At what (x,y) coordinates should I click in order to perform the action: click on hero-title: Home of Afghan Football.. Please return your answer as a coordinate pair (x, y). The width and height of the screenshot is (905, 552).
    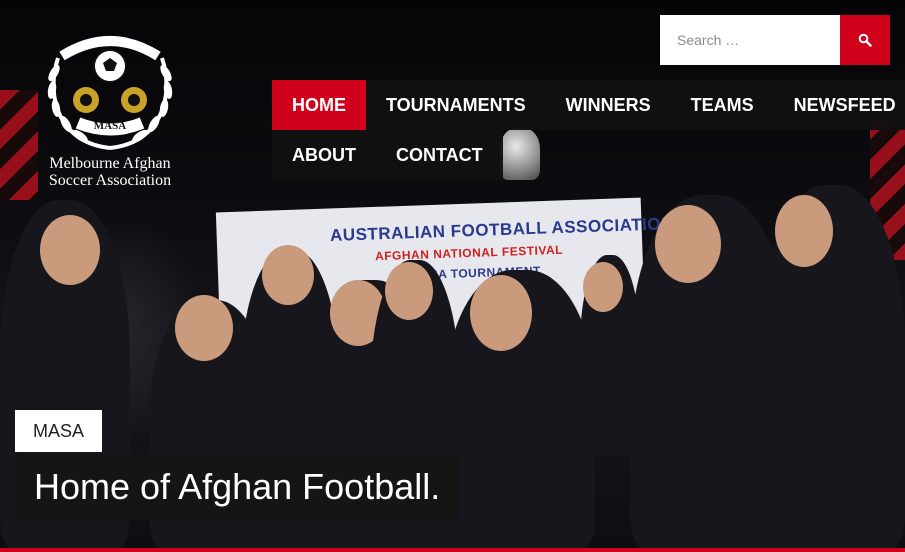
    Looking at the image, I should click on (237, 487).